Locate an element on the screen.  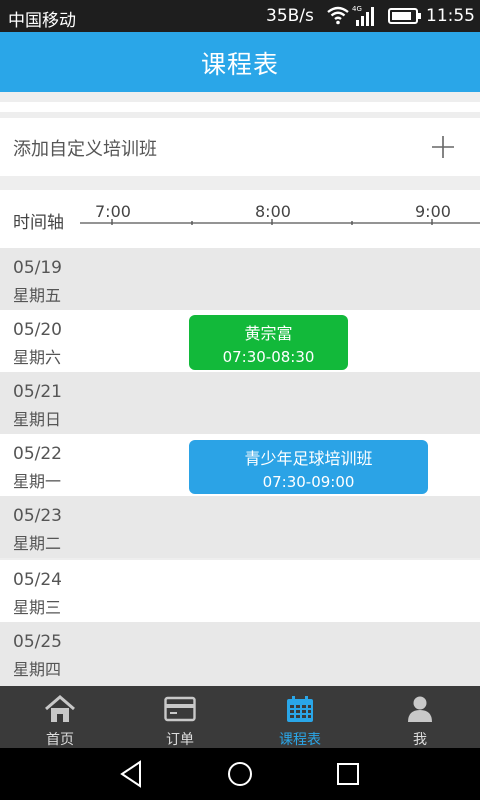
day-weekday: 星期五 is located at coordinates (37, 295).